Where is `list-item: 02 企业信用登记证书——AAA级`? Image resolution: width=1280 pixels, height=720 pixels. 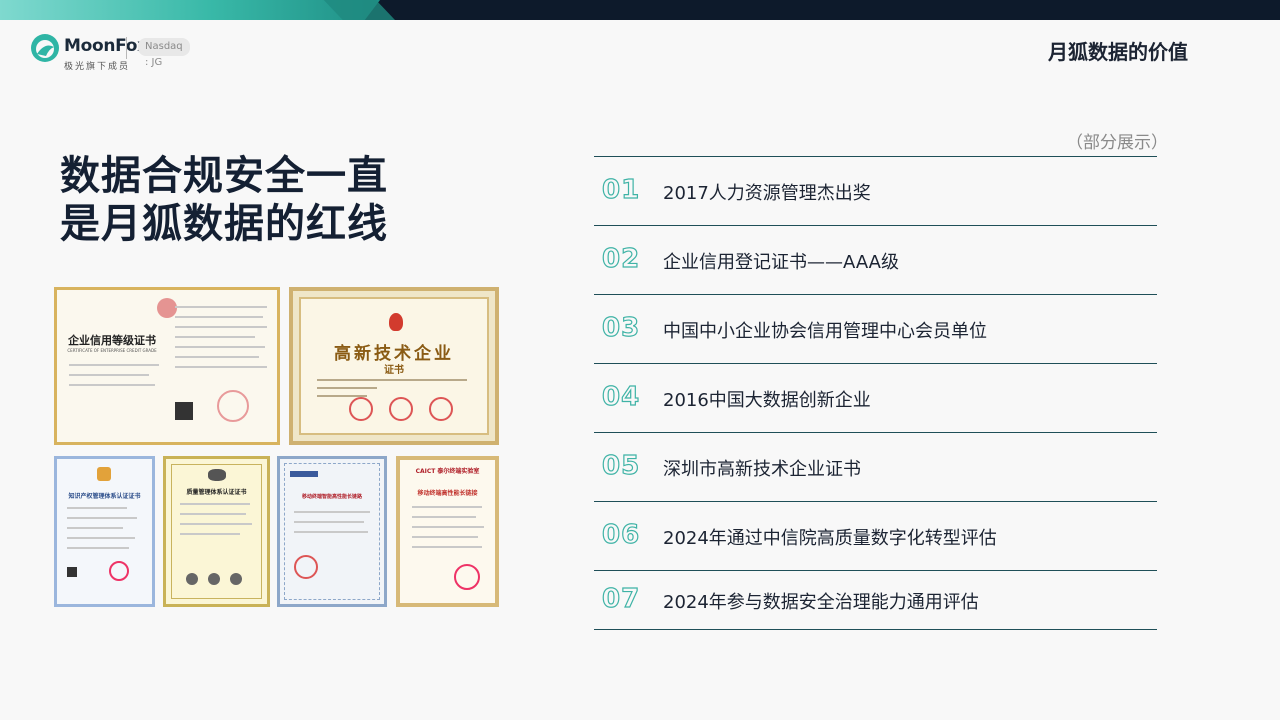 list-item: 02 企业信用登记证书——AAA级 is located at coordinates (875, 259).